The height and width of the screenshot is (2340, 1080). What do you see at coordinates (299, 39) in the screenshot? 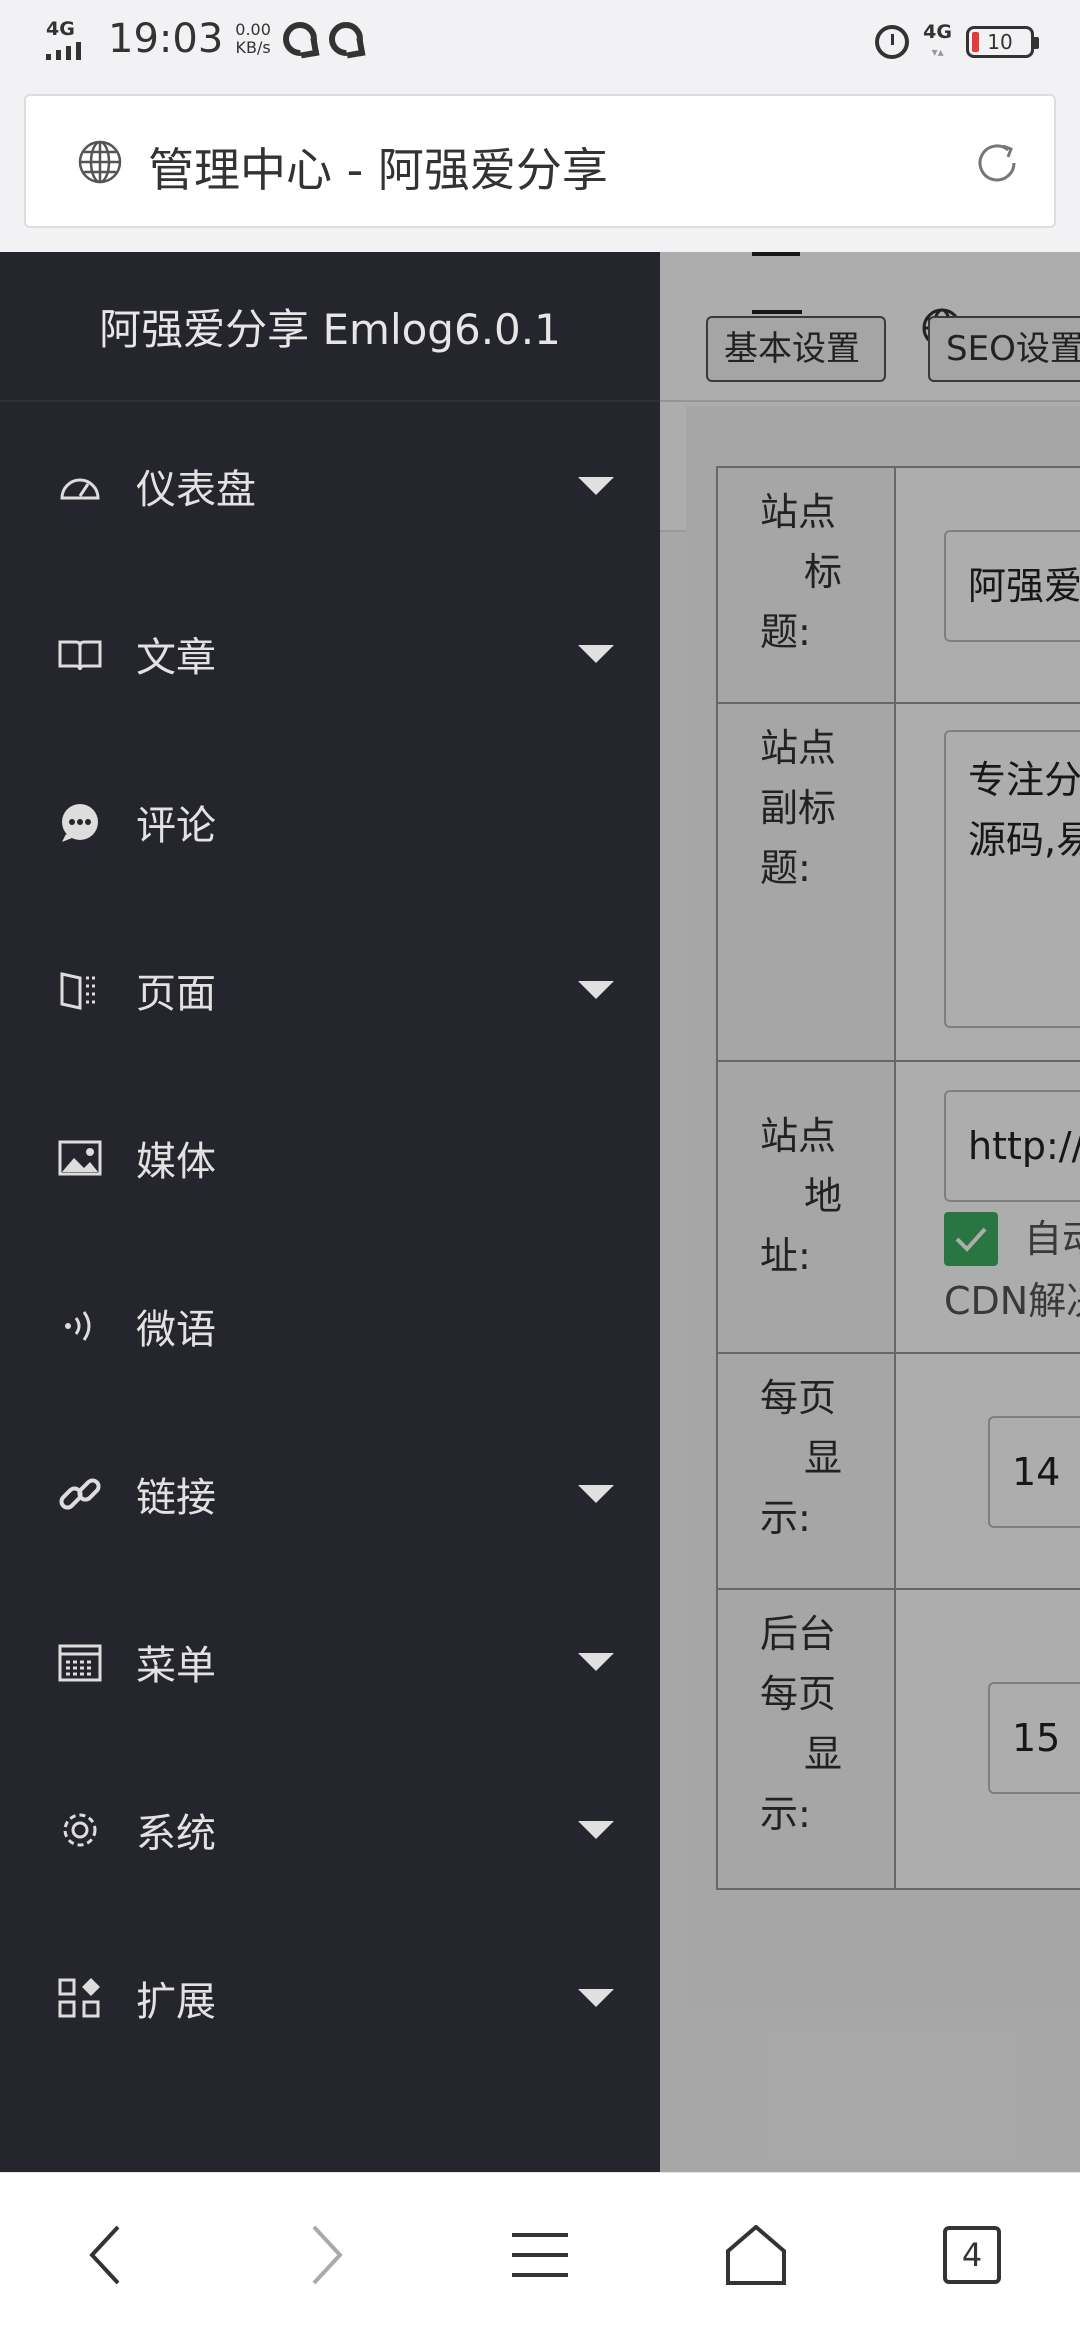
I see `qq-notification-icon` at bounding box center [299, 39].